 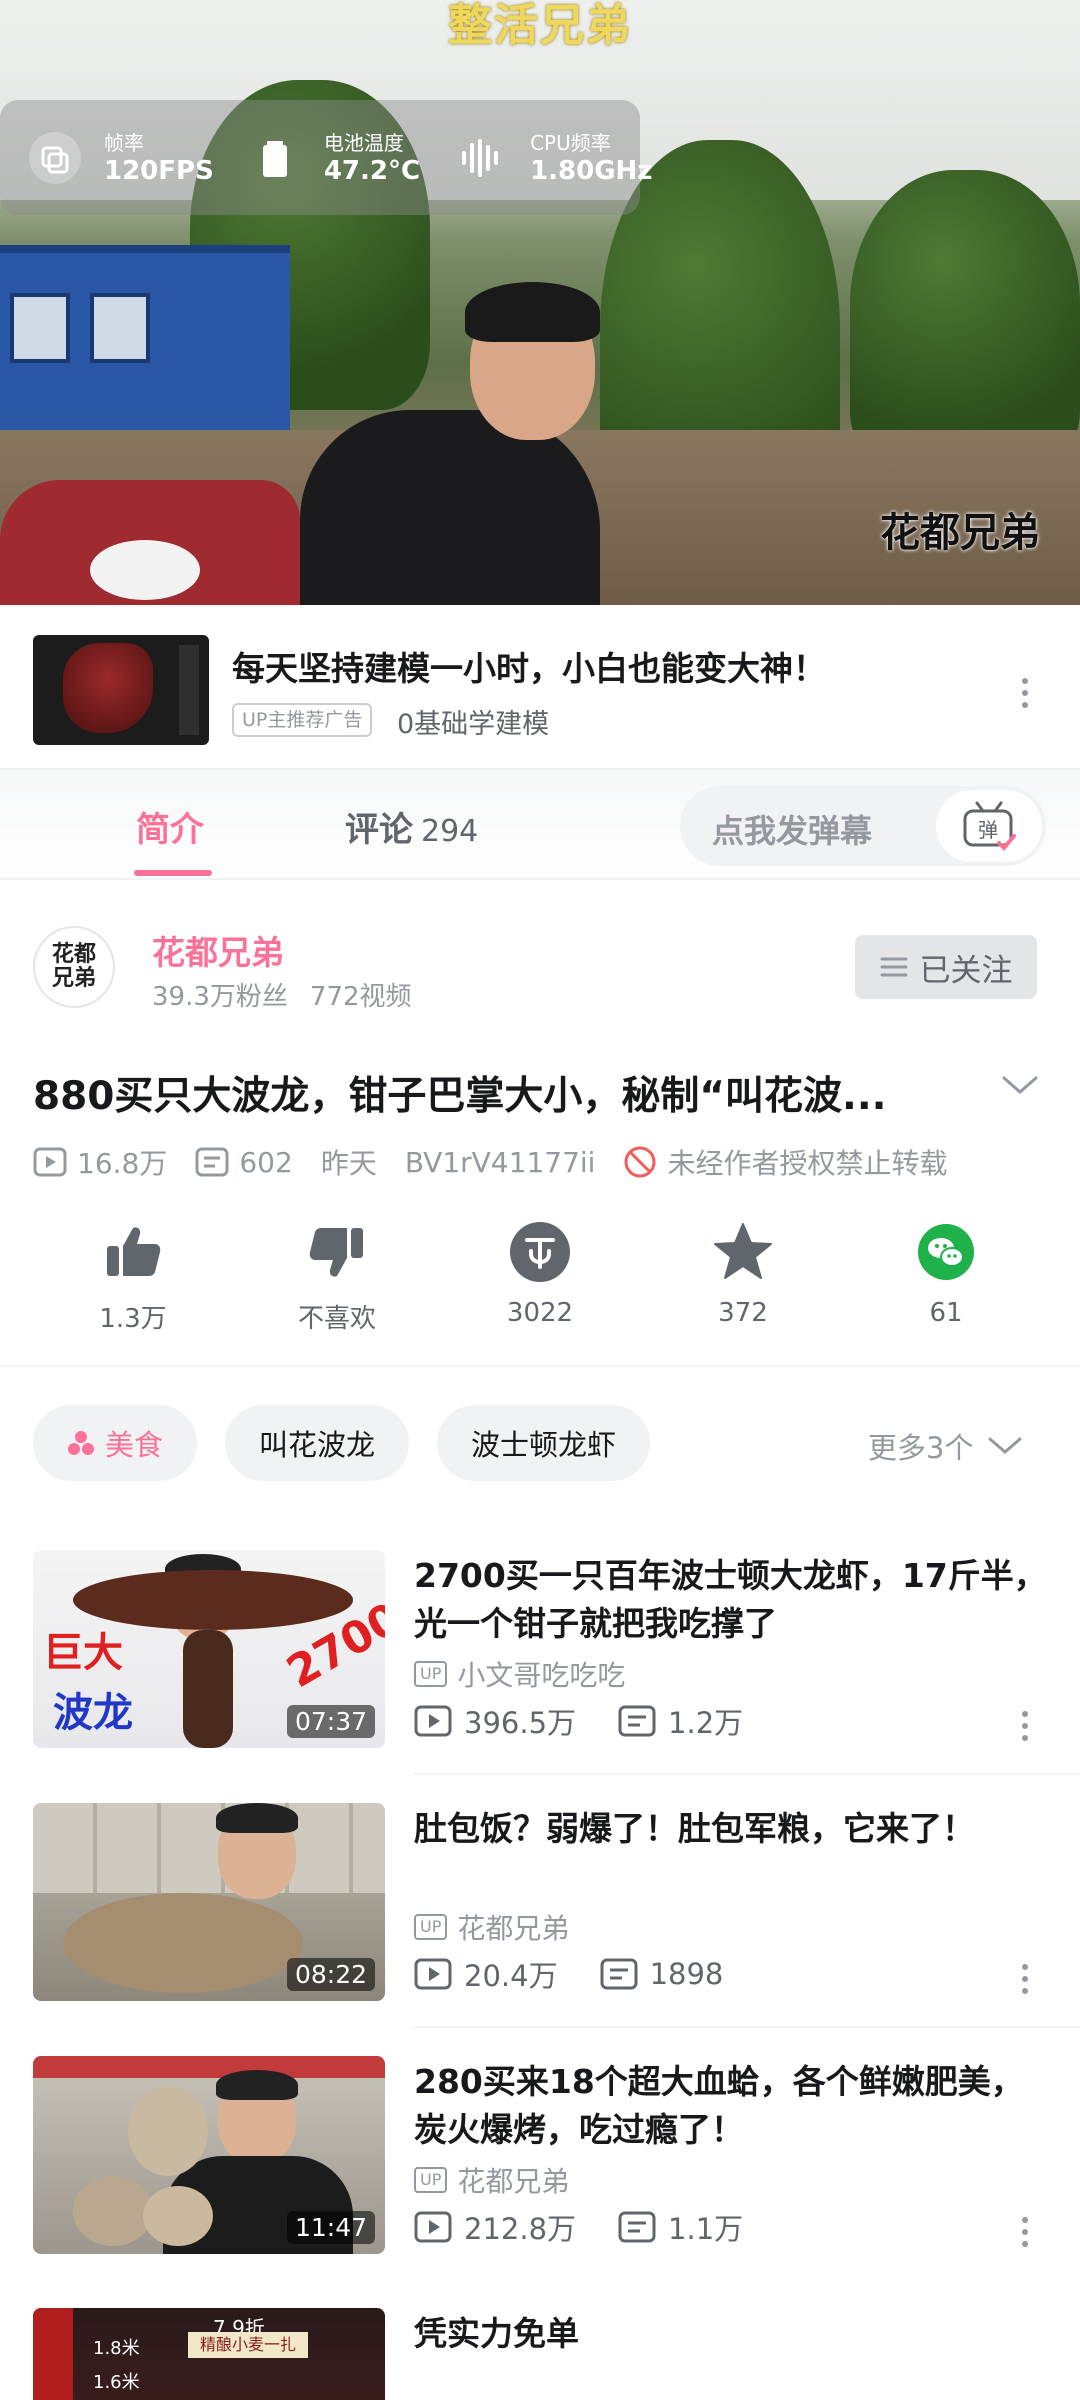 What do you see at coordinates (116, 2348) in the screenshot?
I see `thumb-caption: 1.8米` at bounding box center [116, 2348].